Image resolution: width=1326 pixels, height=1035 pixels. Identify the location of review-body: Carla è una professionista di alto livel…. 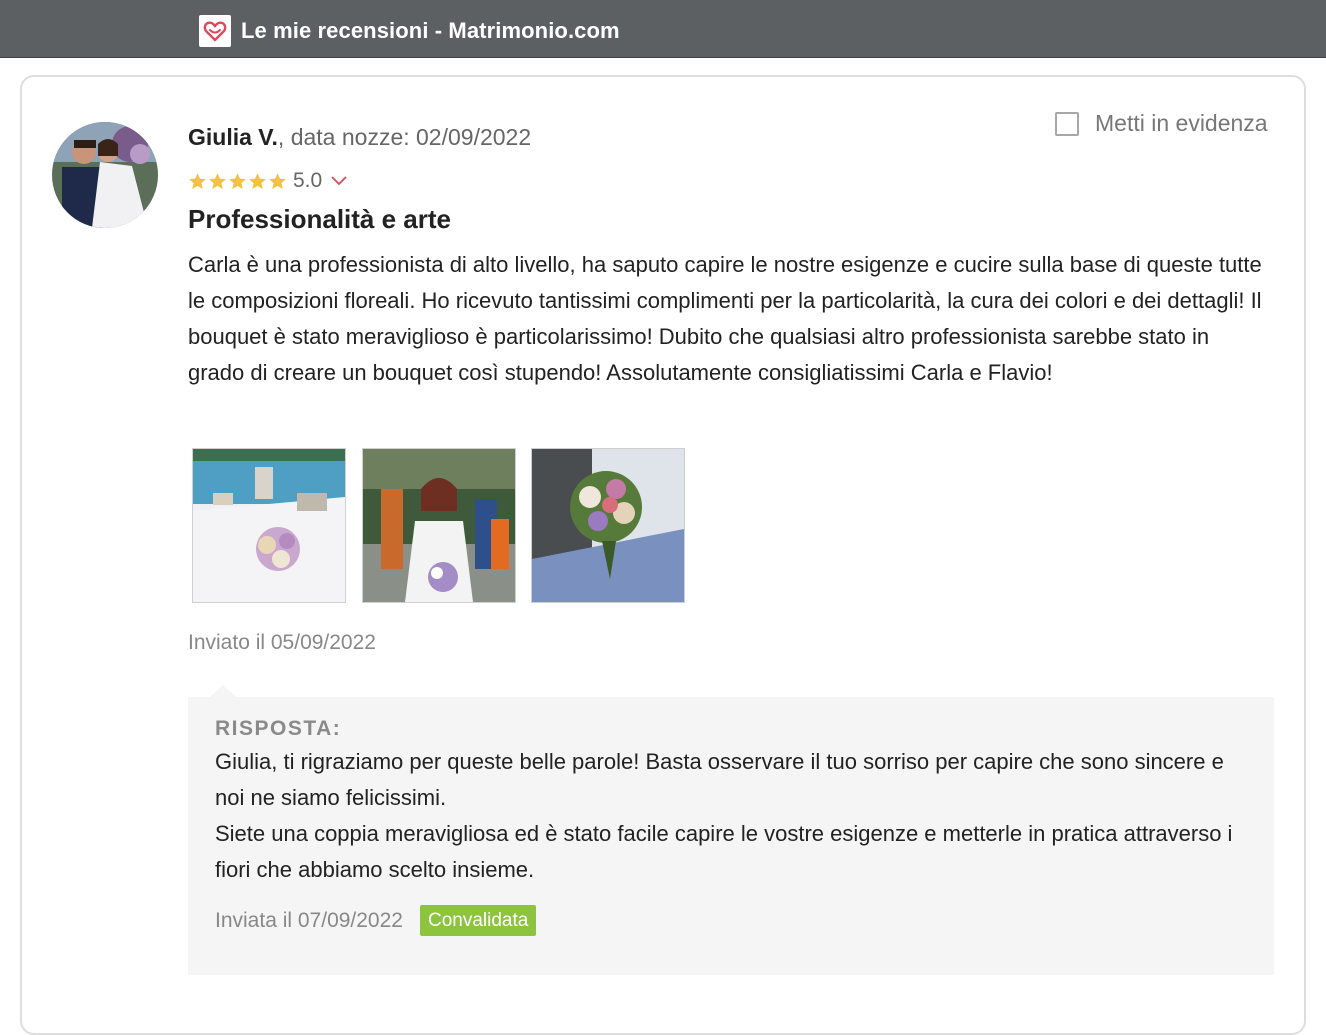
(725, 318).